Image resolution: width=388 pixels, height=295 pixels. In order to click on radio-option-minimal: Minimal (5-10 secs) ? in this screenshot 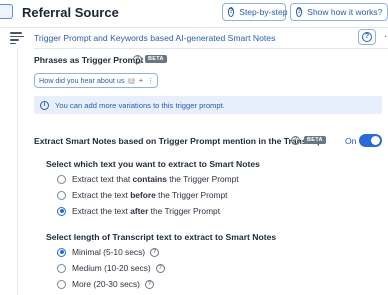, I will do `click(108, 252)`.